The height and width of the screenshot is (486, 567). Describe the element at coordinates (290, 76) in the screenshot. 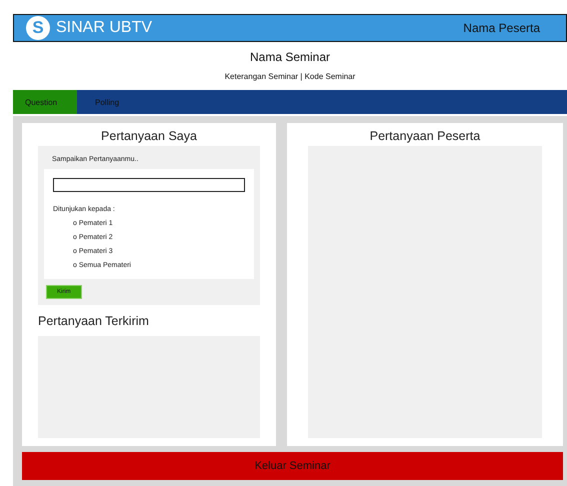

I see `seminar-subtitle: Keterangan Seminar | Kode Seminar` at that location.